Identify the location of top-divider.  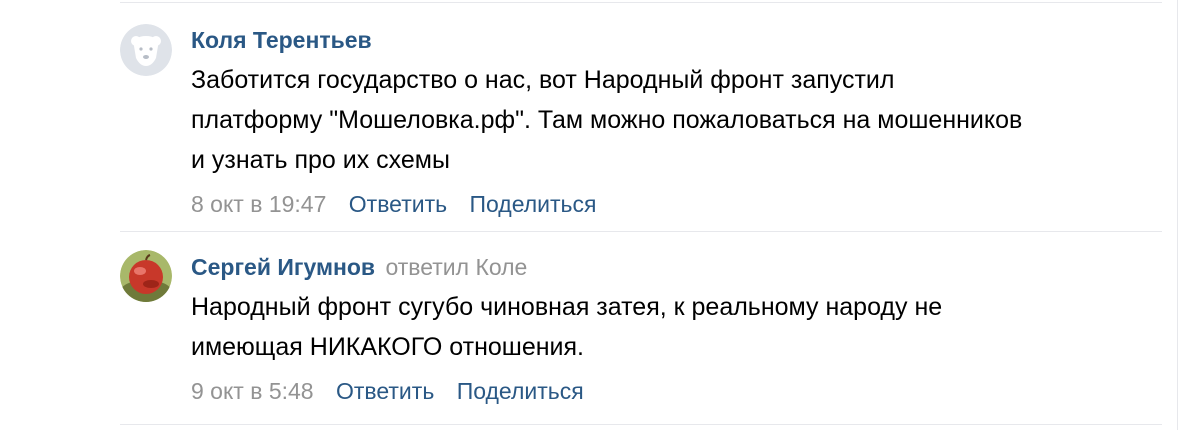
(641, 2).